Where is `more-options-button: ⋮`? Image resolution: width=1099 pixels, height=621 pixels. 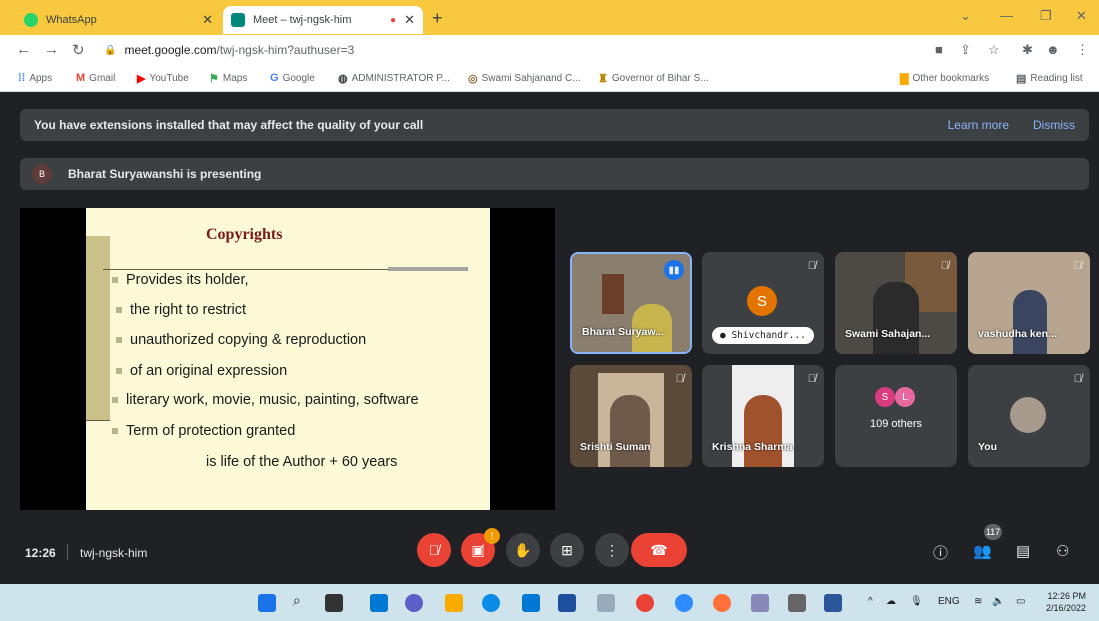
more-options-button: ⋮ is located at coordinates (612, 550).